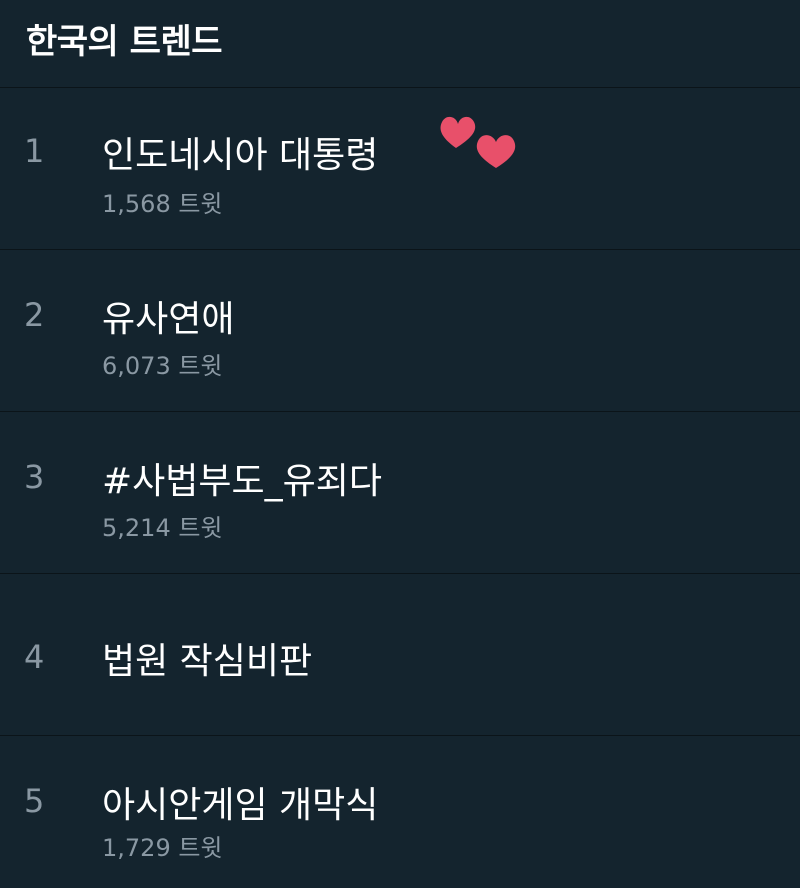  What do you see at coordinates (207, 658) in the screenshot?
I see `trend-topic: 법원 작심비판` at bounding box center [207, 658].